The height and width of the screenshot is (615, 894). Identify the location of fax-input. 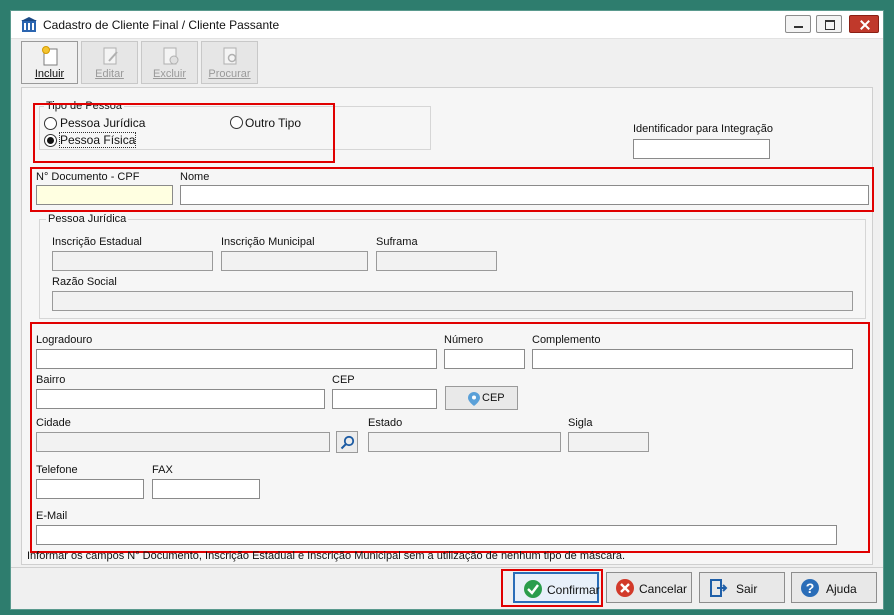
(206, 489).